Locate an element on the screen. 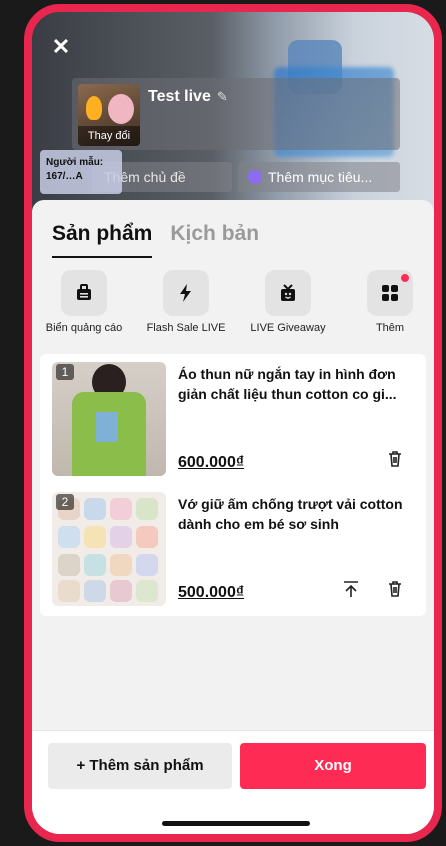 This screenshot has height=846, width=446. notification-dot is located at coordinates (405, 278).